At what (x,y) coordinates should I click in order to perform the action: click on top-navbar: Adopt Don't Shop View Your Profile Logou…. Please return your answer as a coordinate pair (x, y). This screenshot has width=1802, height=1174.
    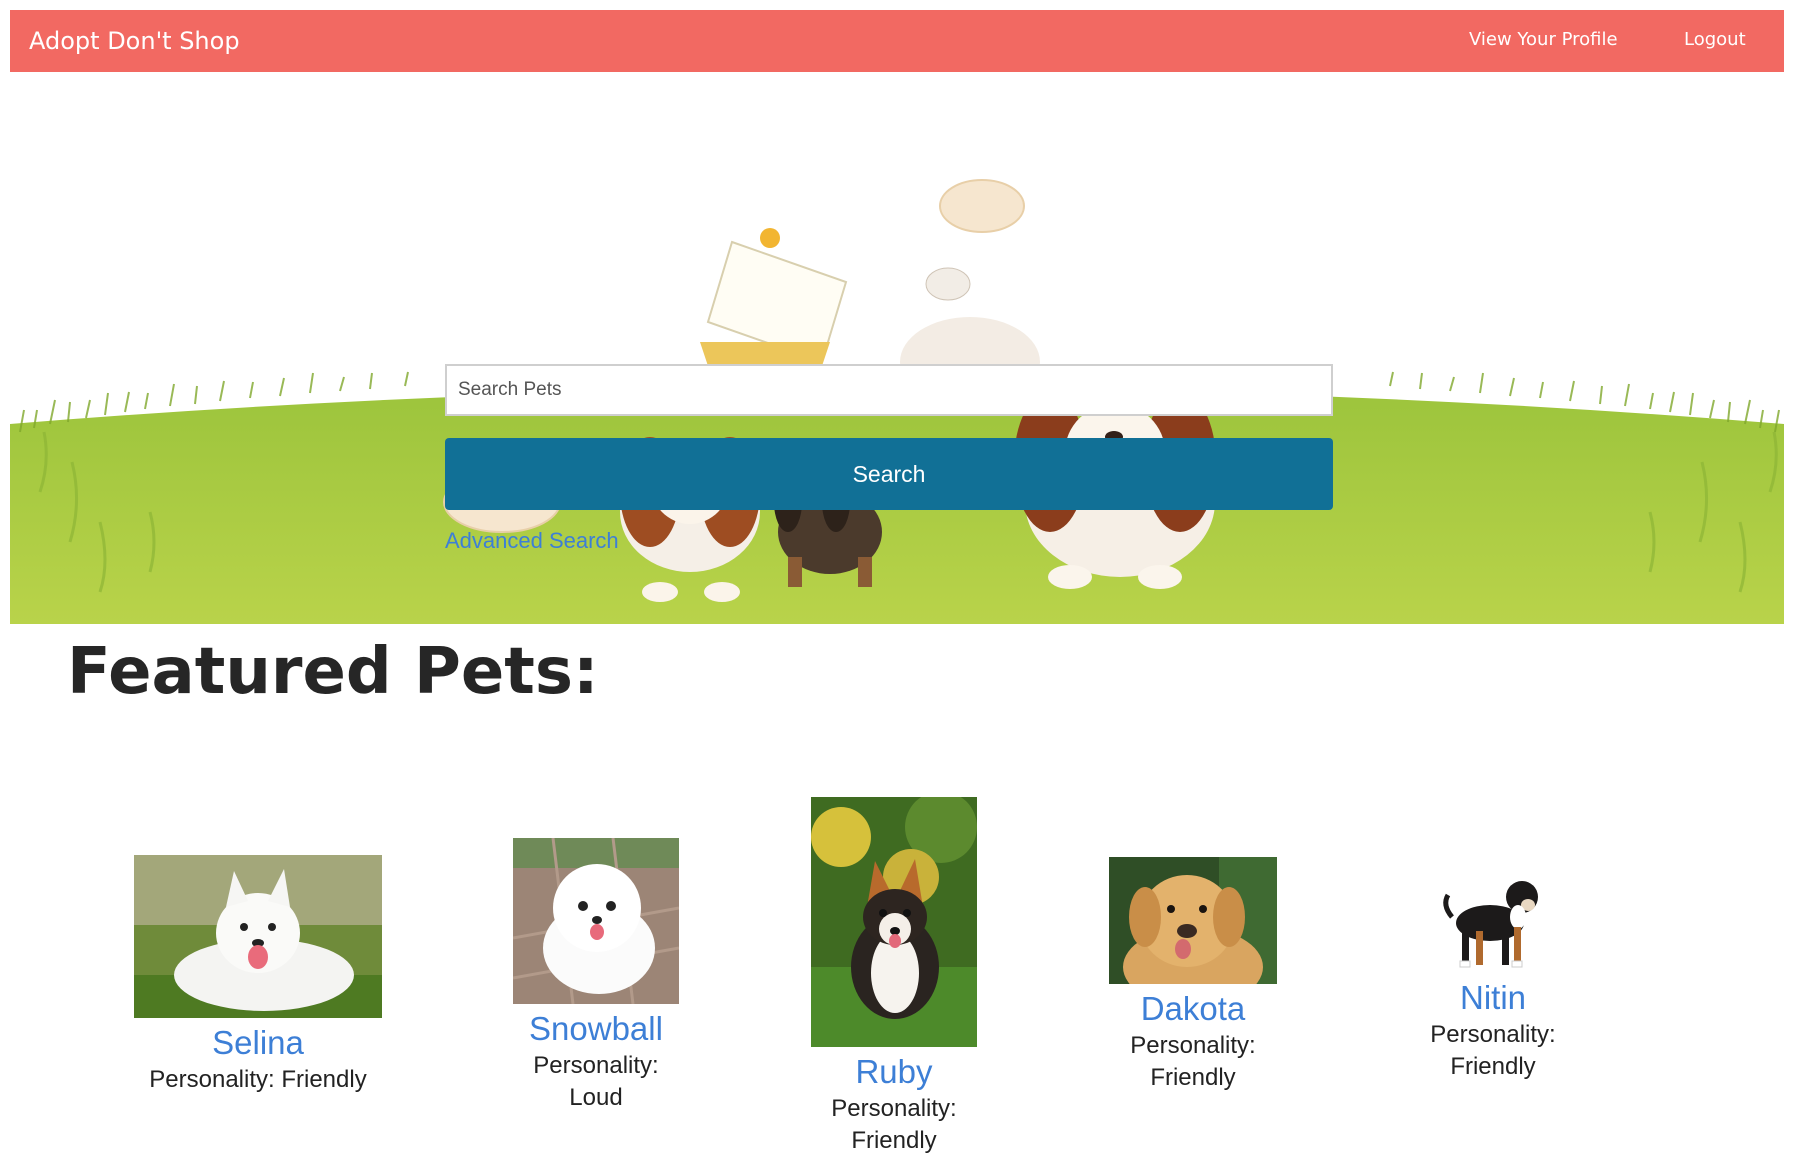
    Looking at the image, I should click on (897, 41).